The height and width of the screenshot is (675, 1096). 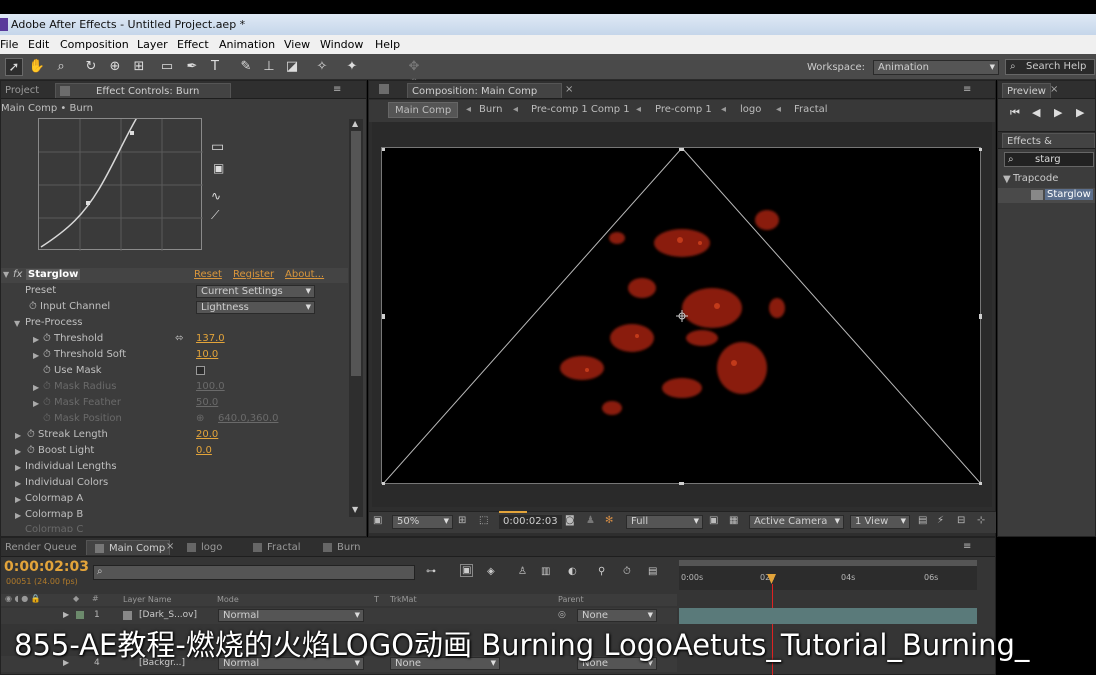 I want to click on effects-category-trapcode: Trapcode, so click(x=1035, y=178).